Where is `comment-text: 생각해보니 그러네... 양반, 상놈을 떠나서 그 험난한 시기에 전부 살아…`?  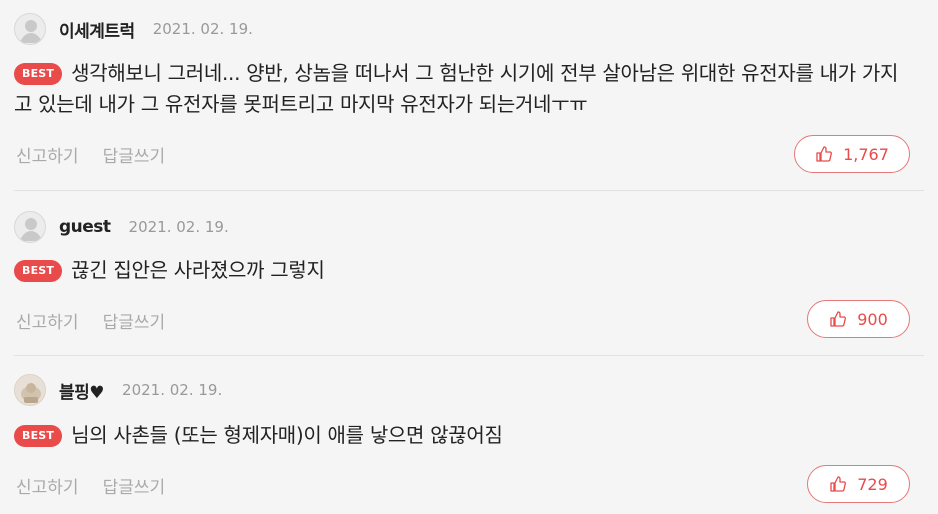
comment-text: 생각해보니 그러네... 양반, 상놈을 떠나서 그 험난한 시기에 전부 살아… is located at coordinates (456, 88).